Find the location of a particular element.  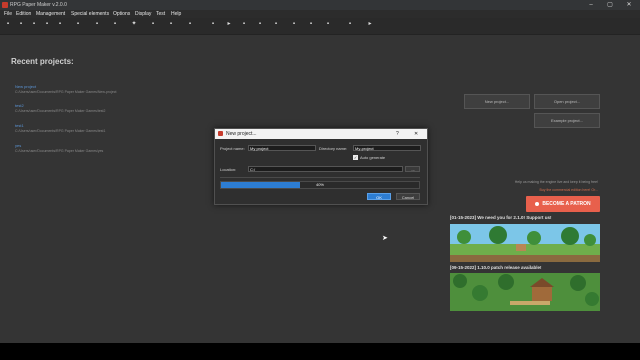

title-bar: RPG Paper Maker v.2.0.0 – ▢ ✕ is located at coordinates (320, 5).